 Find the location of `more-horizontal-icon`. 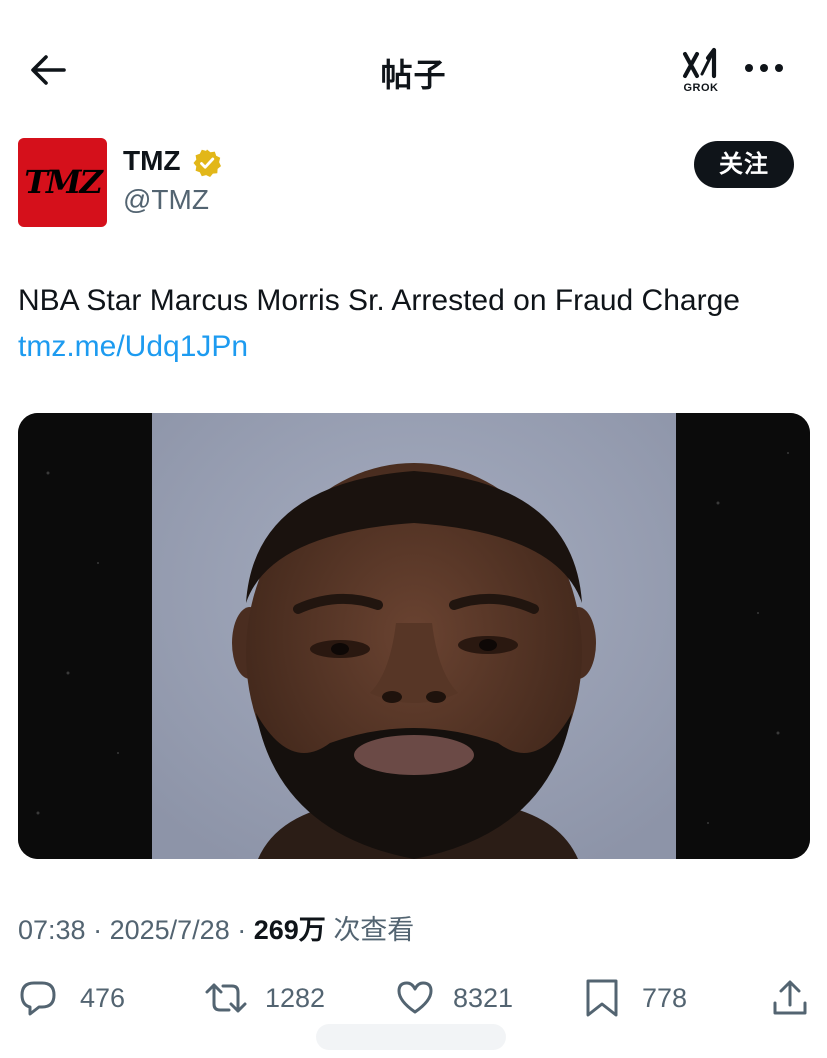

more-horizontal-icon is located at coordinates (764, 68).